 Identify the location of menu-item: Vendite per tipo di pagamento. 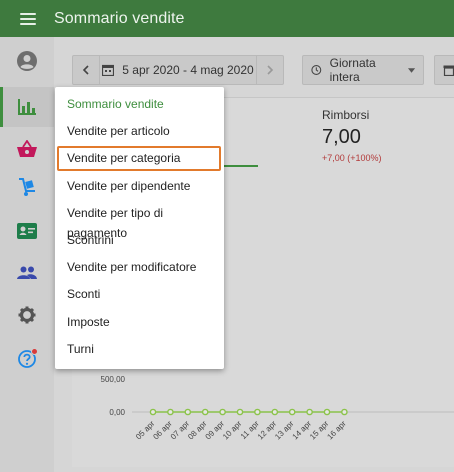
(145, 221).